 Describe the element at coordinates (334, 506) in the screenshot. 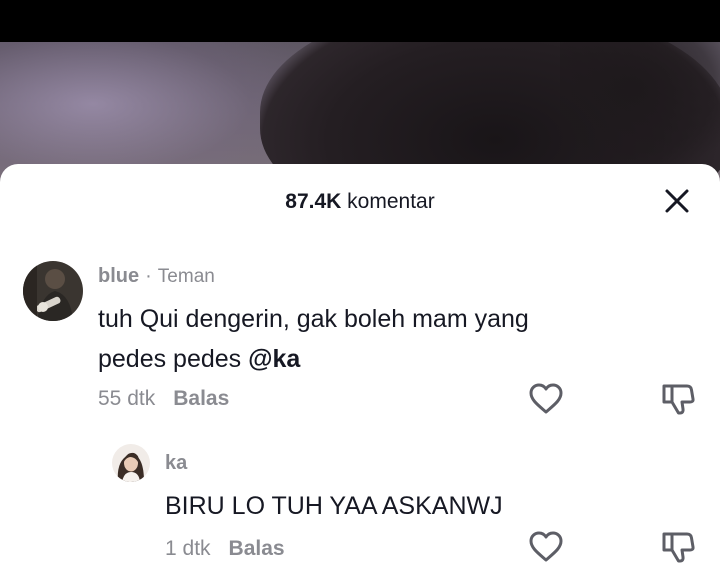

I see `reply-text: BIRU LO TUH YAA ASKANWJ` at that location.